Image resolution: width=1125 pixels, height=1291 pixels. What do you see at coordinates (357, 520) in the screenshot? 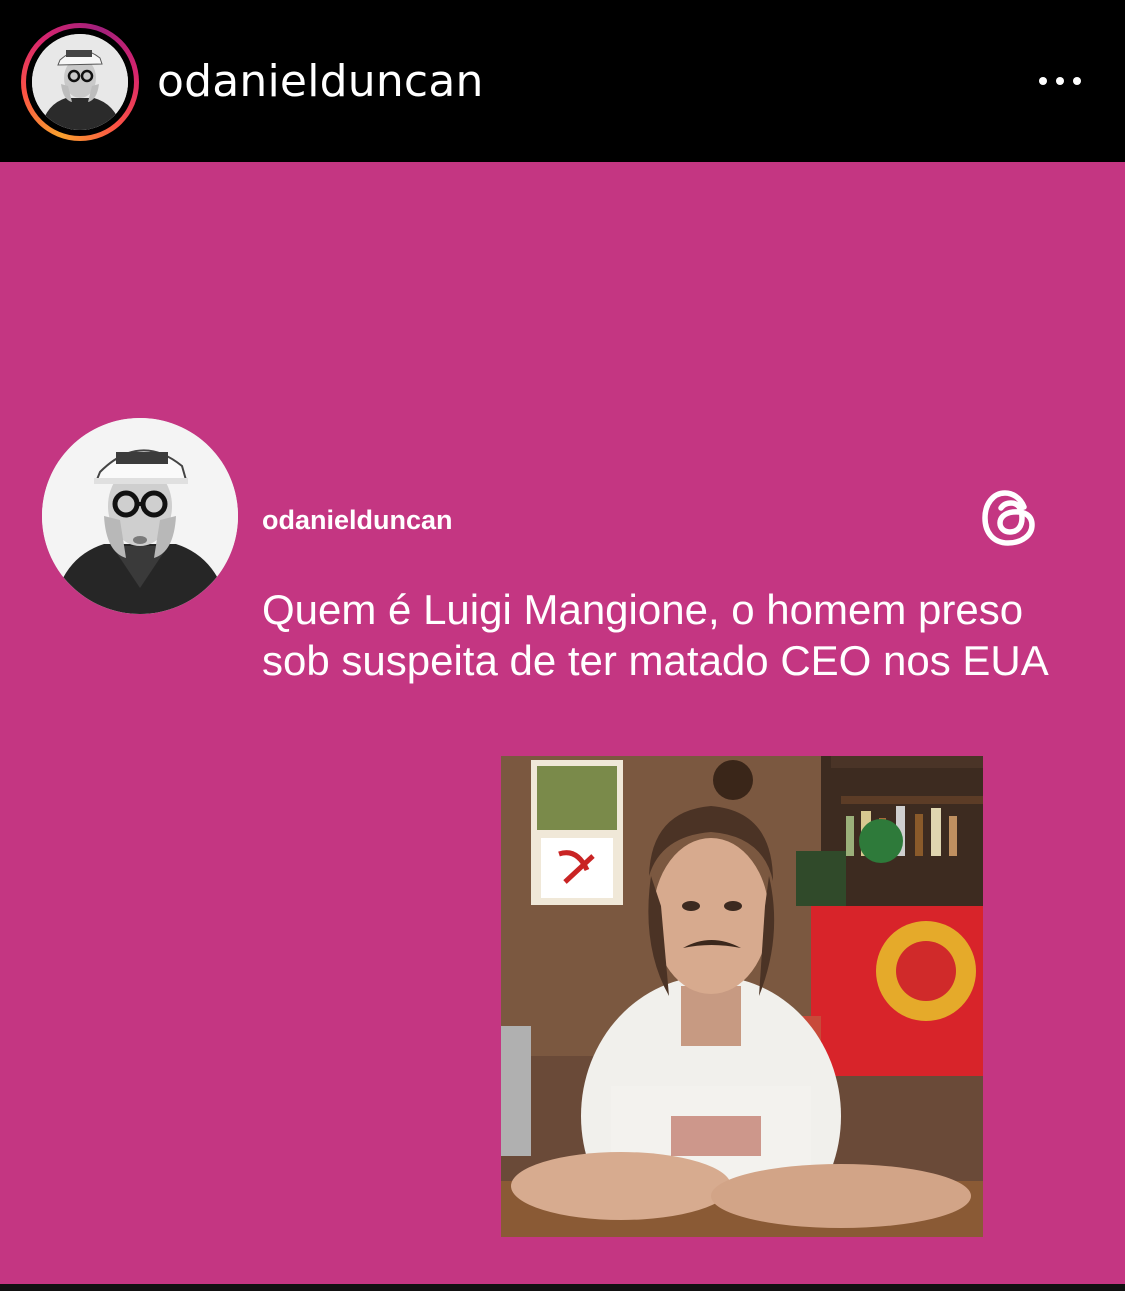
I see `post-username: odanielduncan` at bounding box center [357, 520].